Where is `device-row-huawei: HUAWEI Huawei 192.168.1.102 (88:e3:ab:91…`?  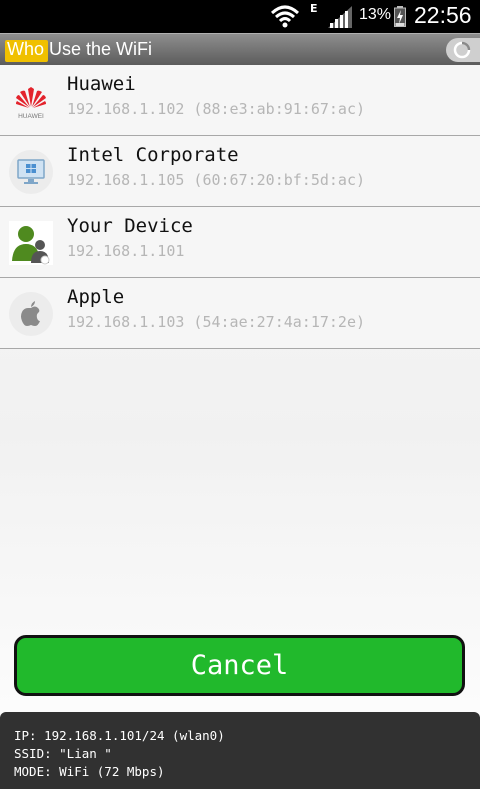 device-row-huawei: HUAWEI Huawei 192.168.1.102 (88:e3:ab:91… is located at coordinates (240, 100).